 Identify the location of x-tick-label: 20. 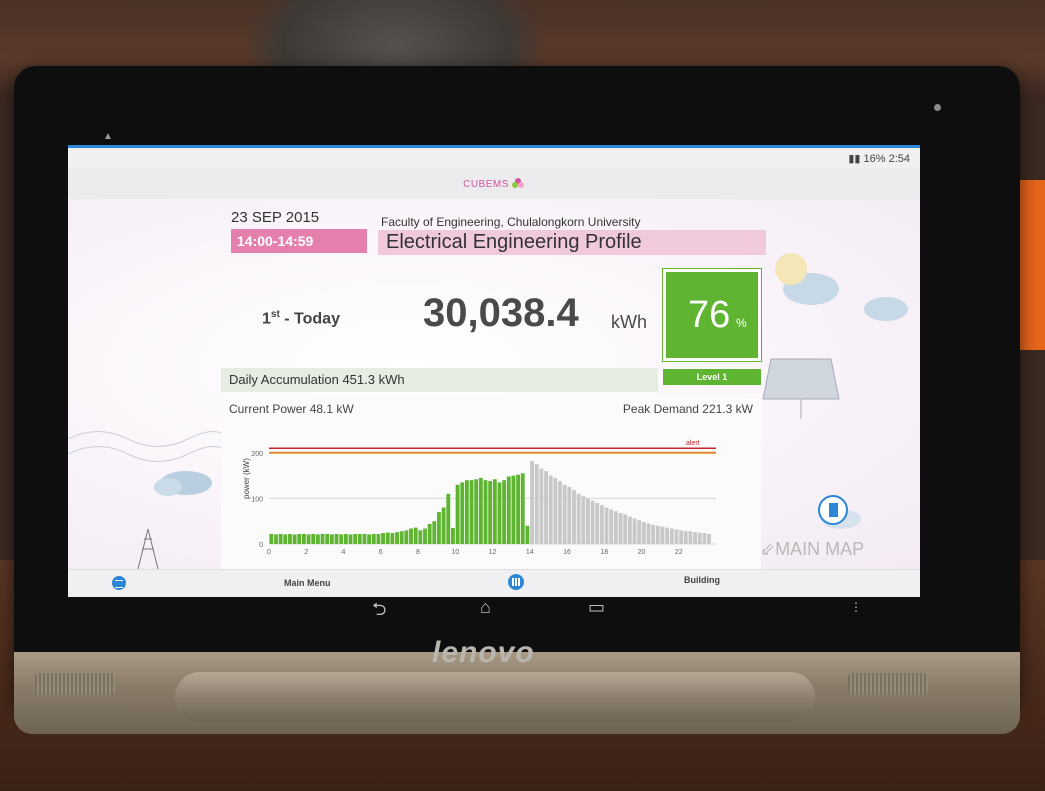
(642, 552).